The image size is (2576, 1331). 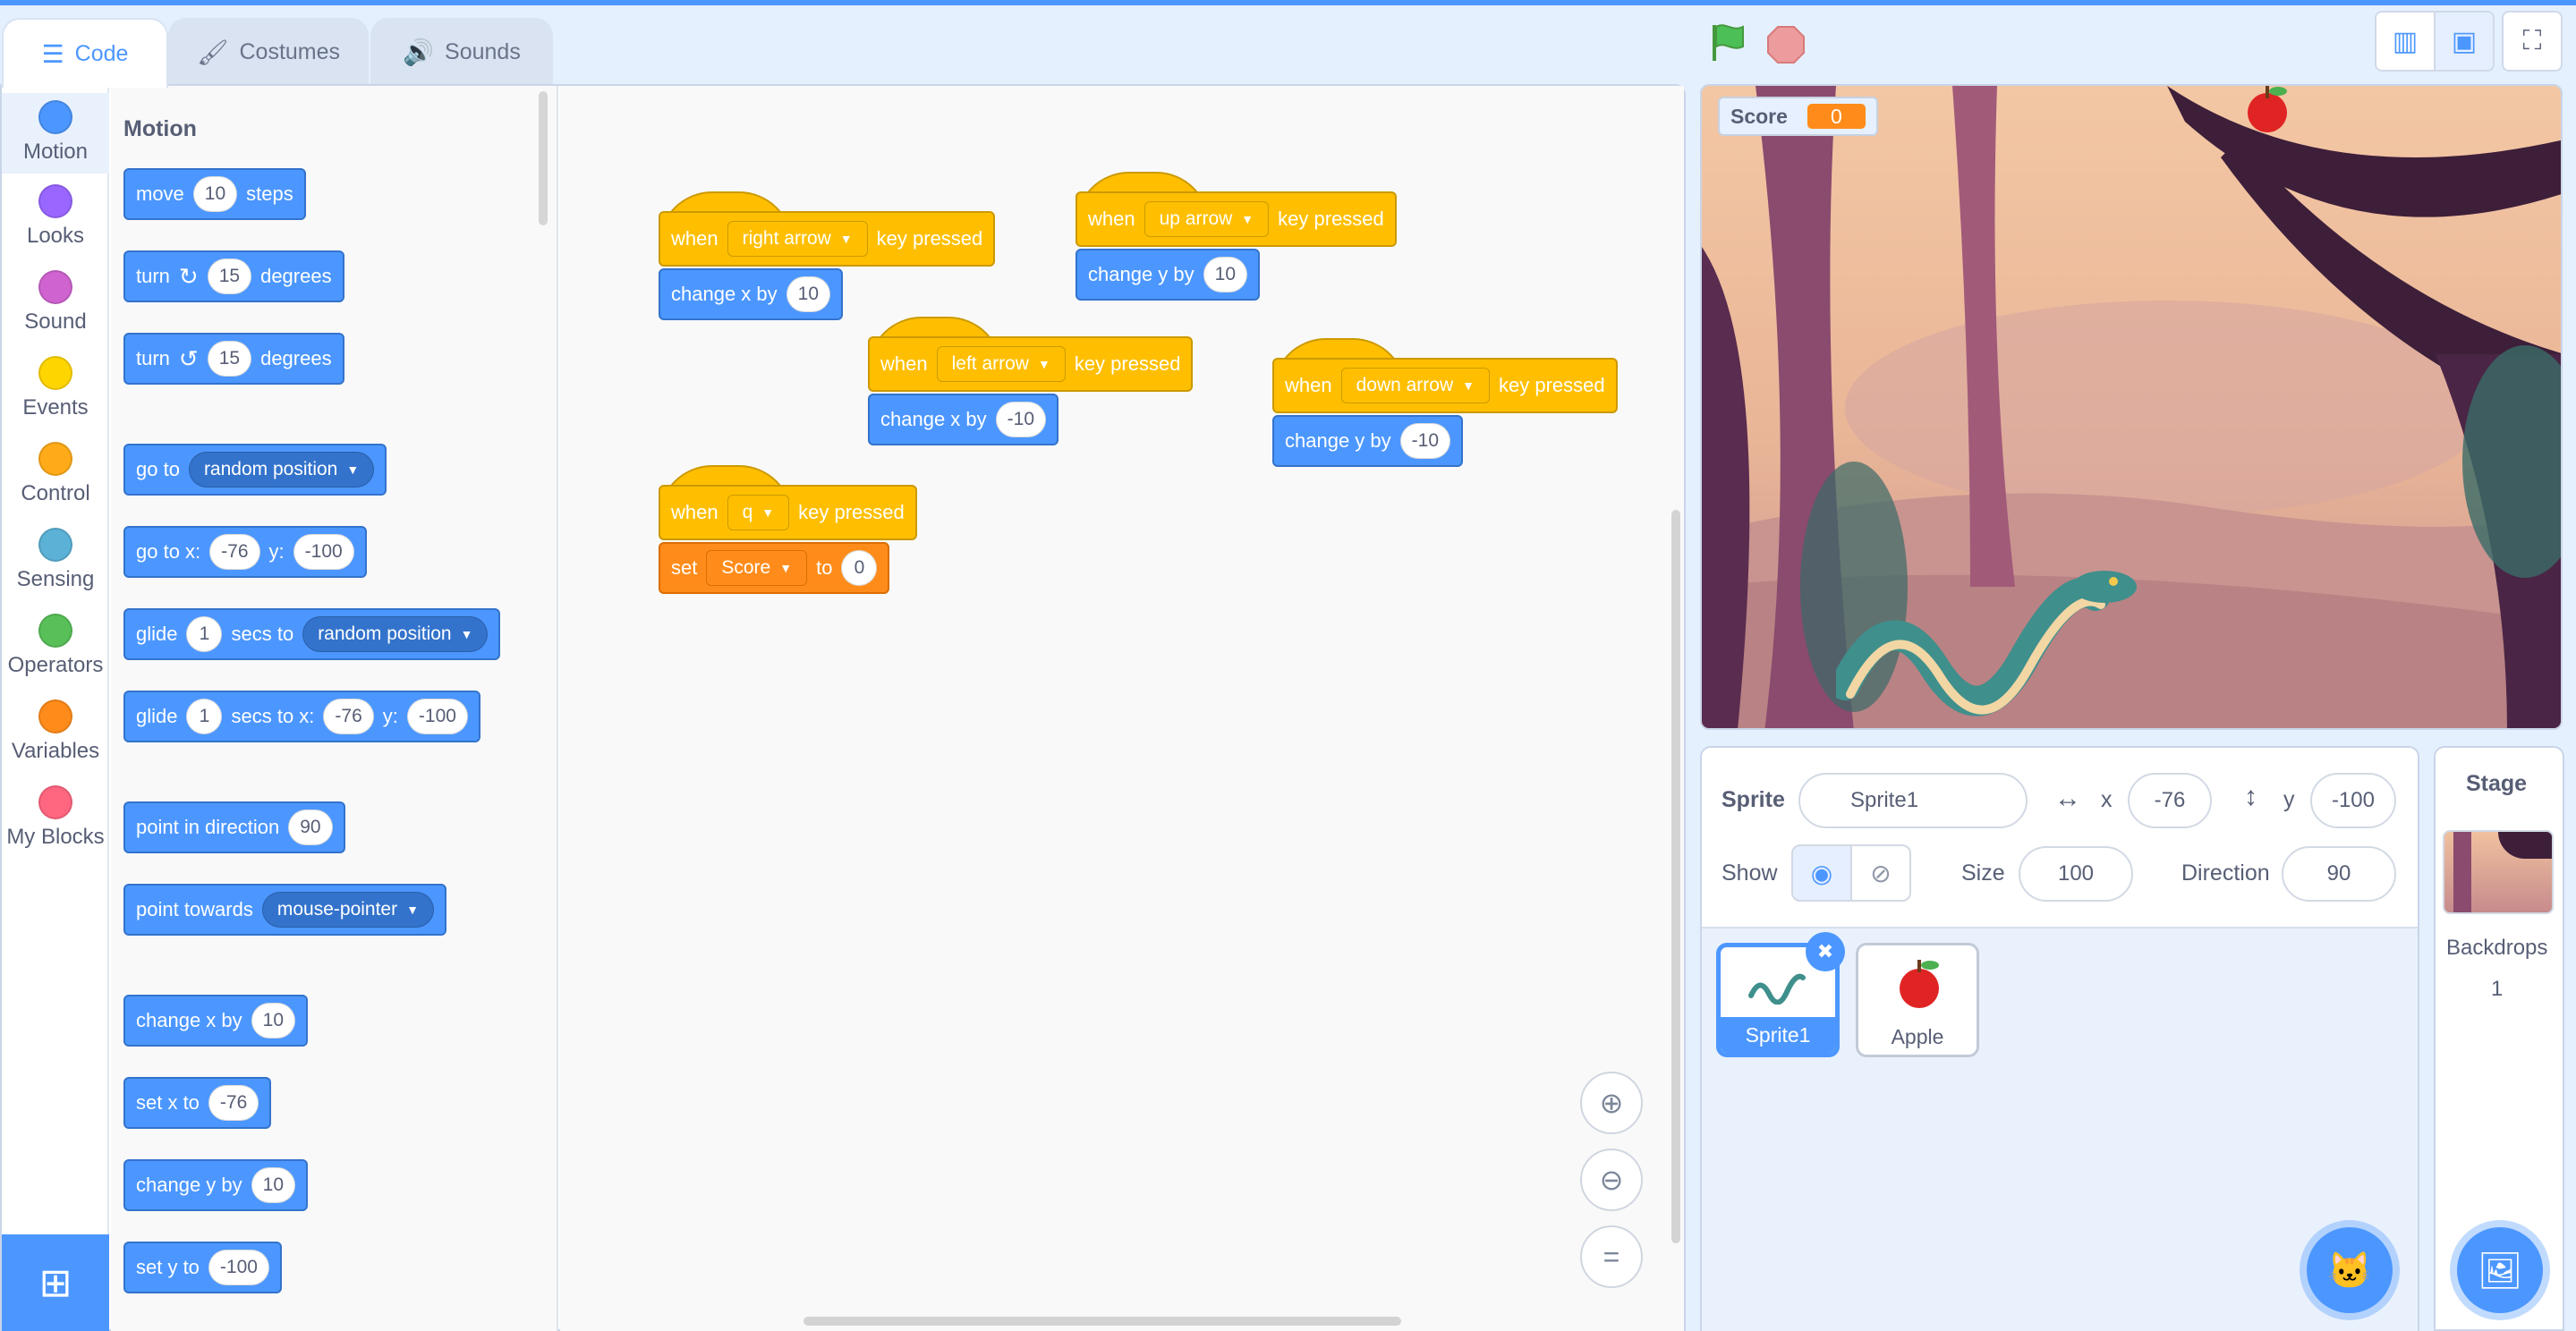 I want to click on zoom-out-button: ⊖, so click(x=1611, y=1180).